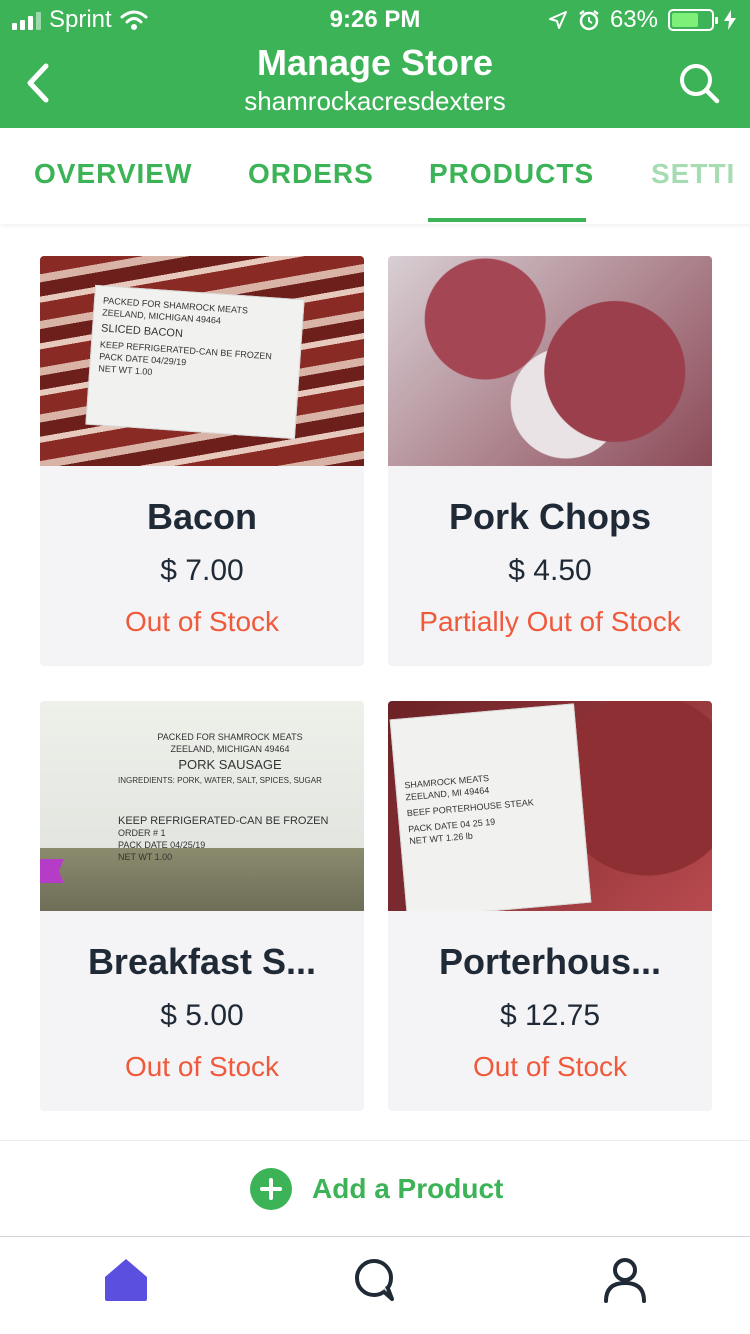 The image size is (750, 1334). Describe the element at coordinates (633, 19) in the screenshot. I see `battery-percent: 63%` at that location.